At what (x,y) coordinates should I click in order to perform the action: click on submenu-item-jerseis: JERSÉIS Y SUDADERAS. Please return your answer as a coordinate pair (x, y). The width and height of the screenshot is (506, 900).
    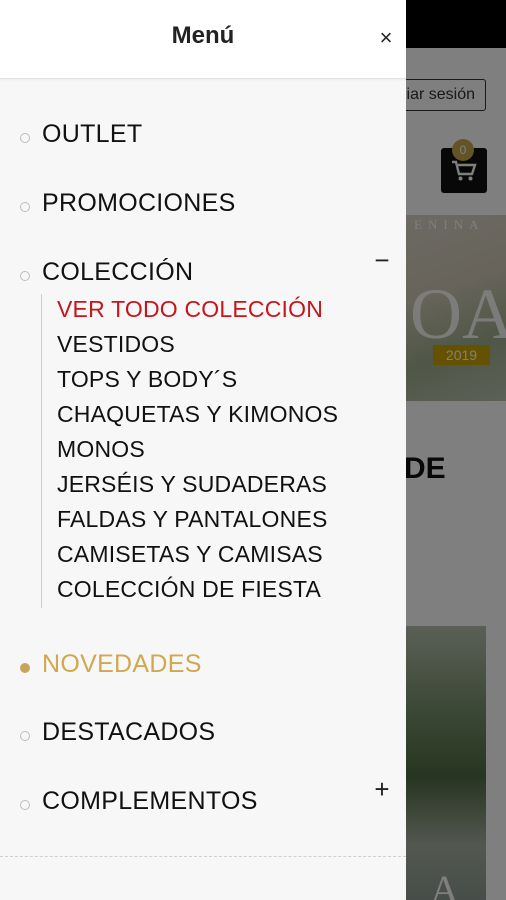
    Looking at the image, I should click on (192, 484).